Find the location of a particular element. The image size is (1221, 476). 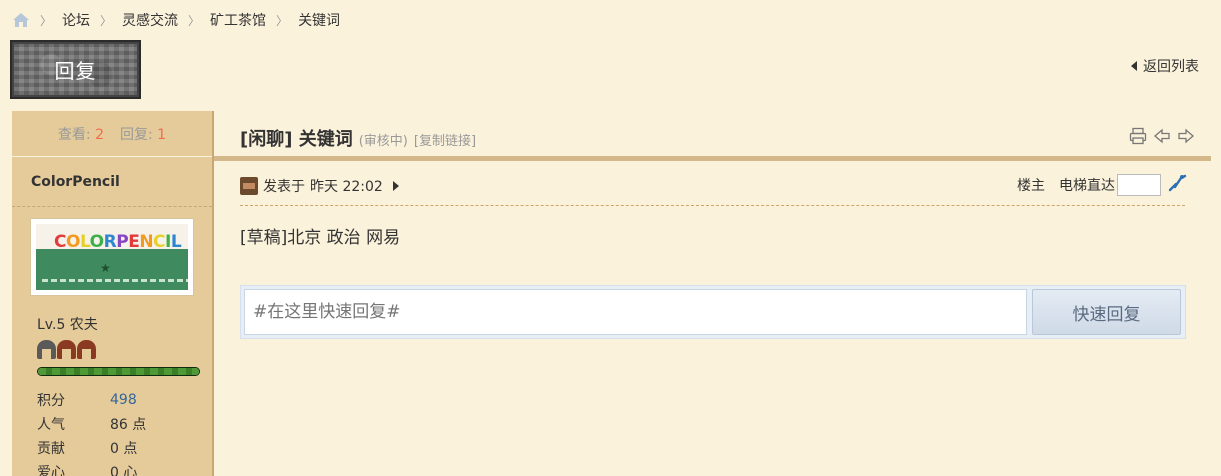

replies-stat: 回复: 1 is located at coordinates (143, 134).